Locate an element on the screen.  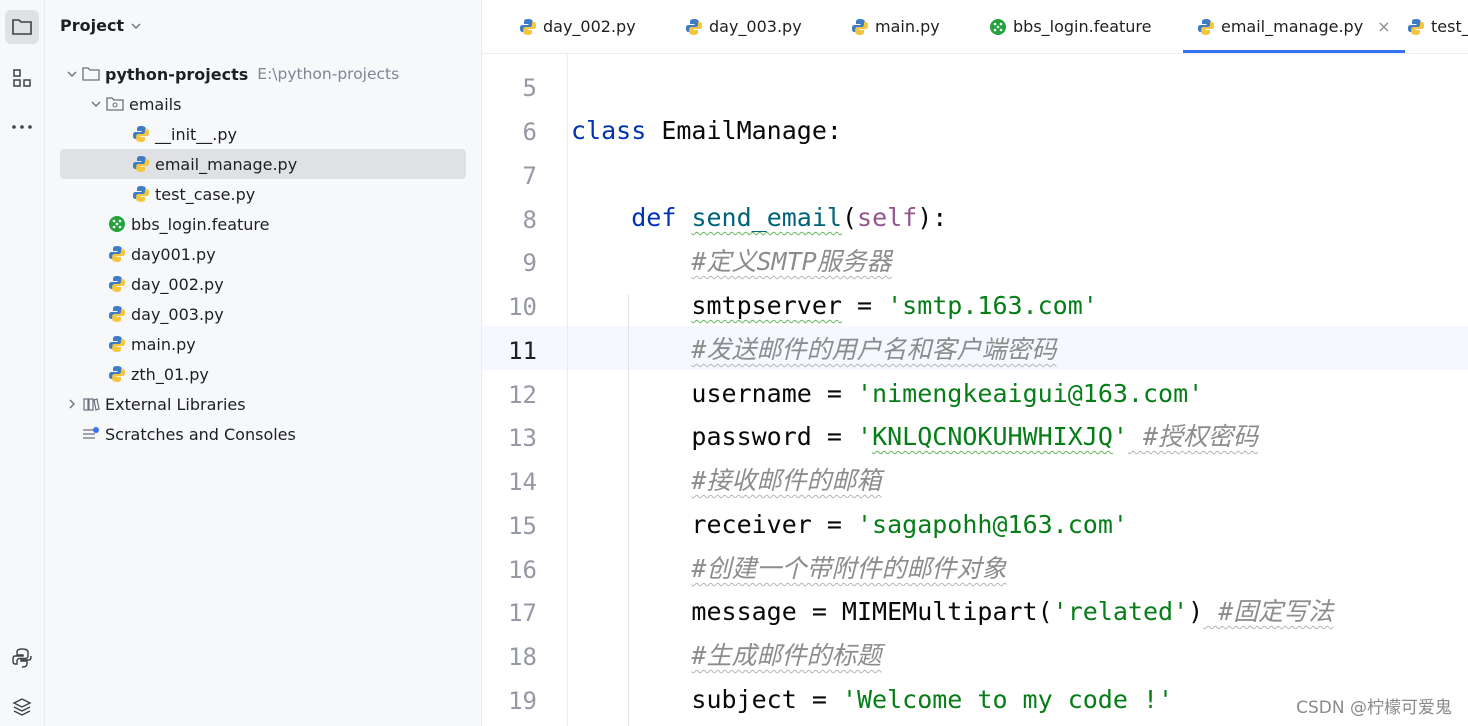
root-folder-path: E:\python-projects is located at coordinates (328, 74).